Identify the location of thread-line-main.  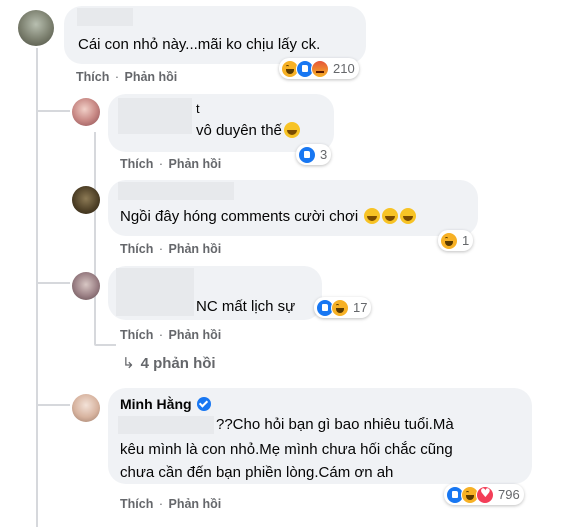
(37, 287).